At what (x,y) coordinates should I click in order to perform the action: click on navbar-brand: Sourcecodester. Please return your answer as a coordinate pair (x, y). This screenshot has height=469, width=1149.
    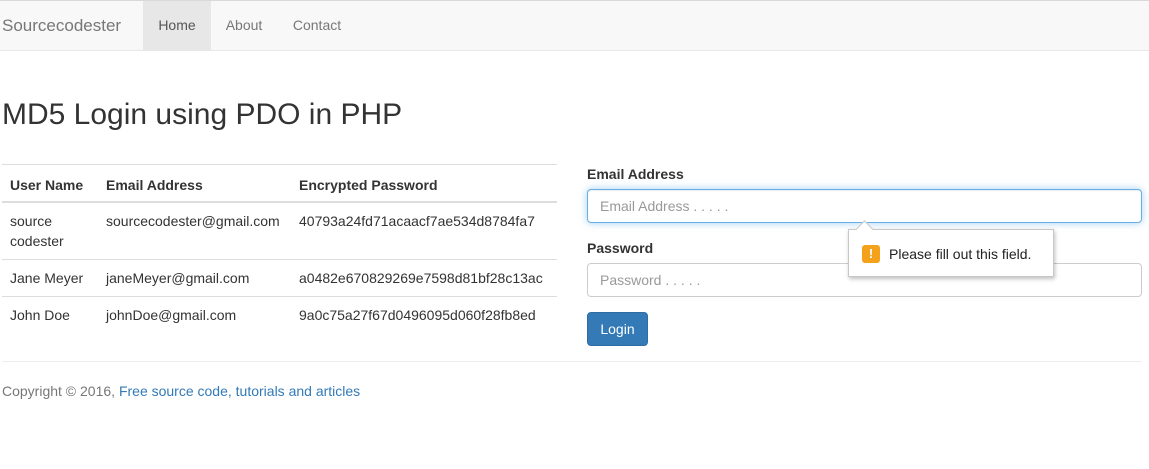
    Looking at the image, I should click on (61, 26).